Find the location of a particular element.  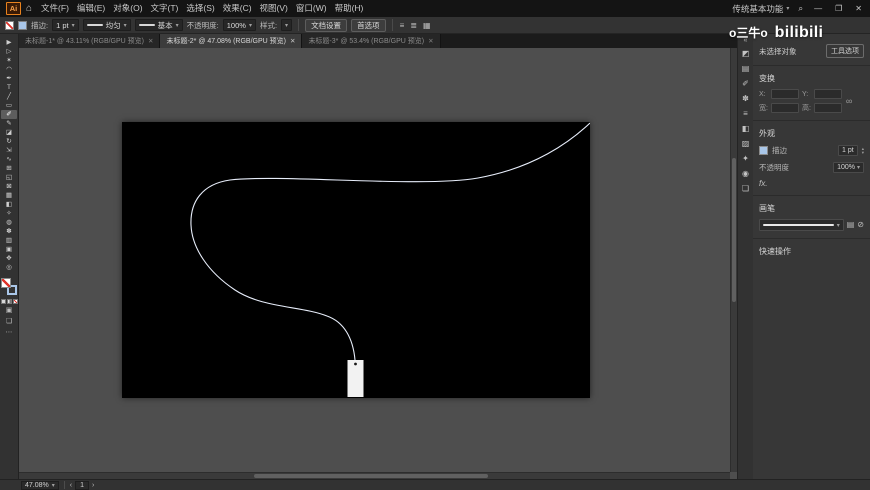

close-button: ✕ is located at coordinates (858, 8).